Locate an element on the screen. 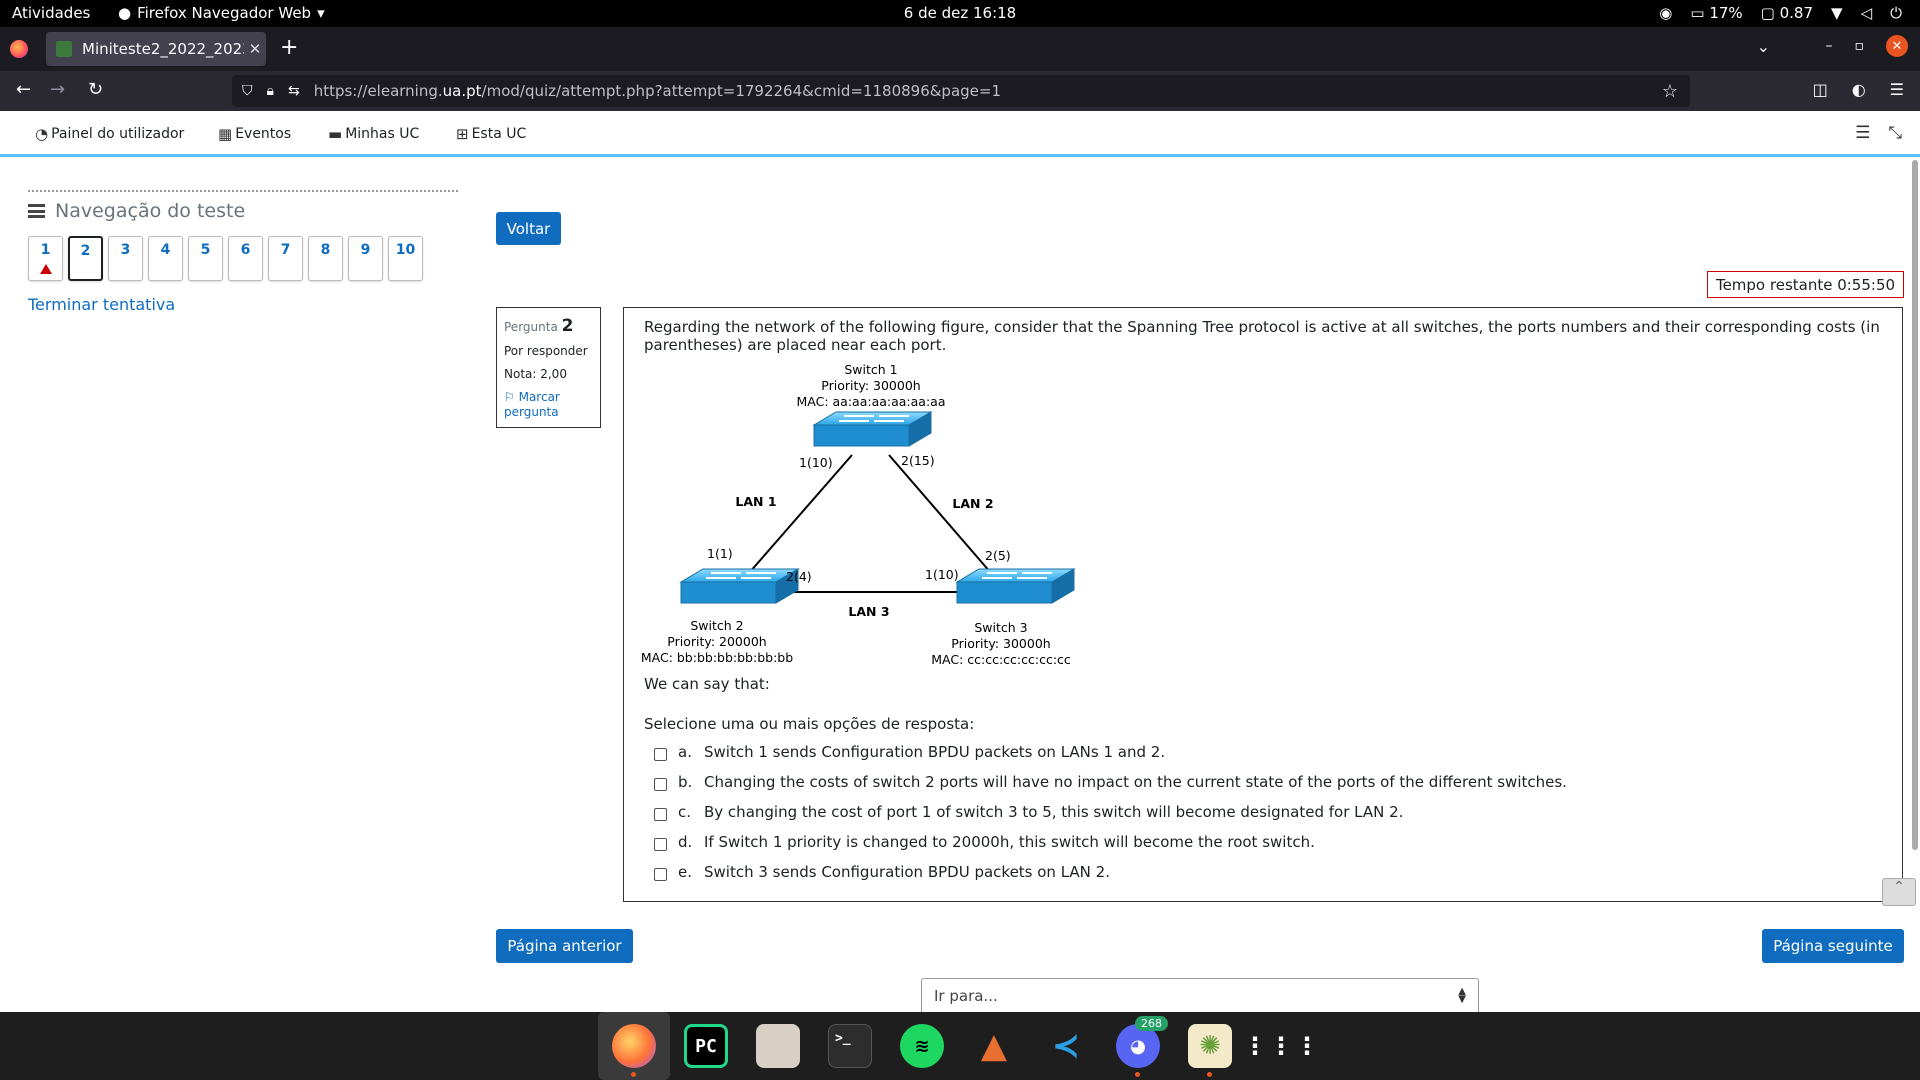 The image size is (1920, 1080). next-page-button: Página seguinte is located at coordinates (1833, 946).